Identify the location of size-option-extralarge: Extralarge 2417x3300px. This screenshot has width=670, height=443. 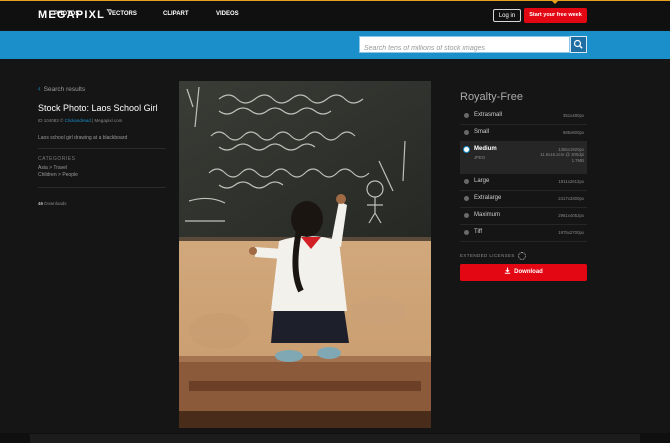
(523, 199).